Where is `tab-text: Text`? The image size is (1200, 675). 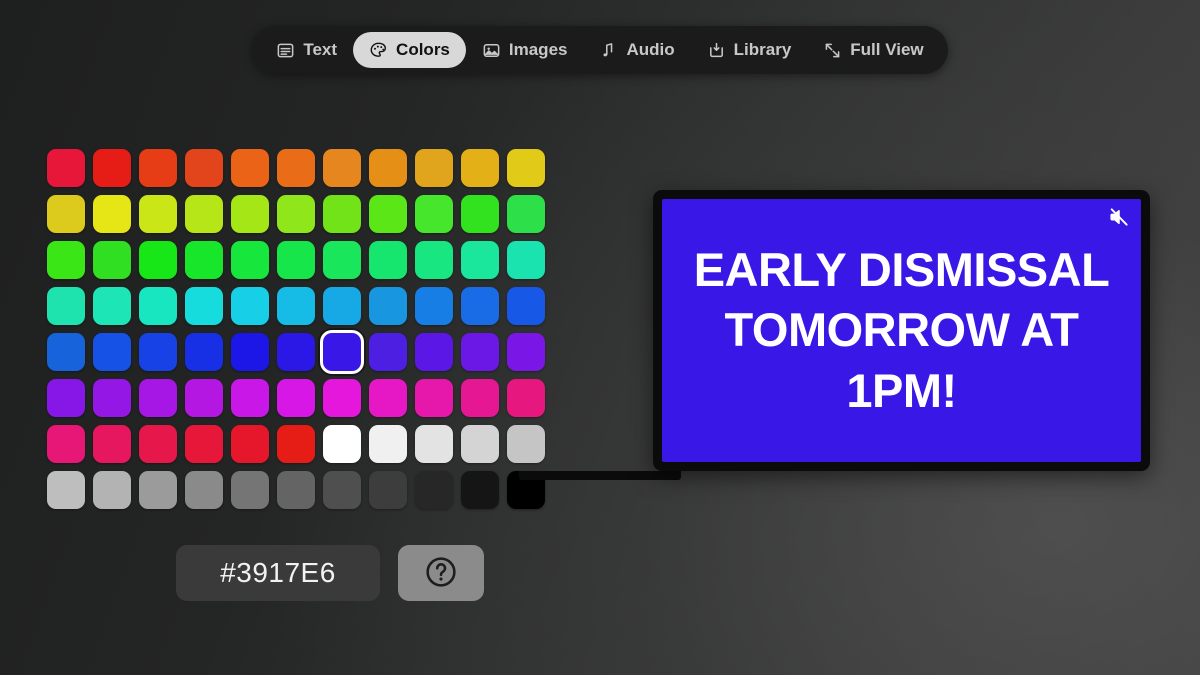 tab-text: Text is located at coordinates (306, 50).